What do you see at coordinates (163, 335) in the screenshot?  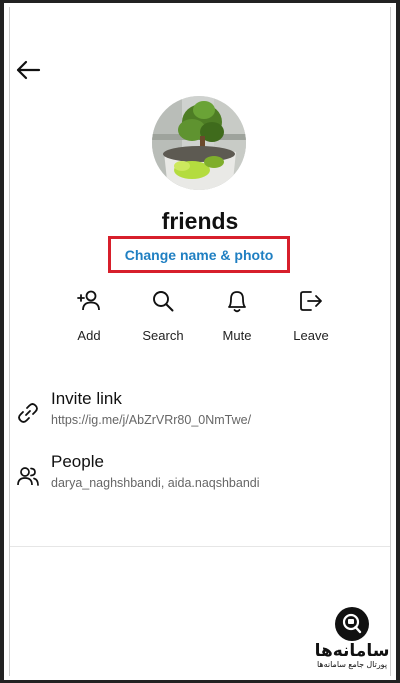 I see `search-label: Search` at bounding box center [163, 335].